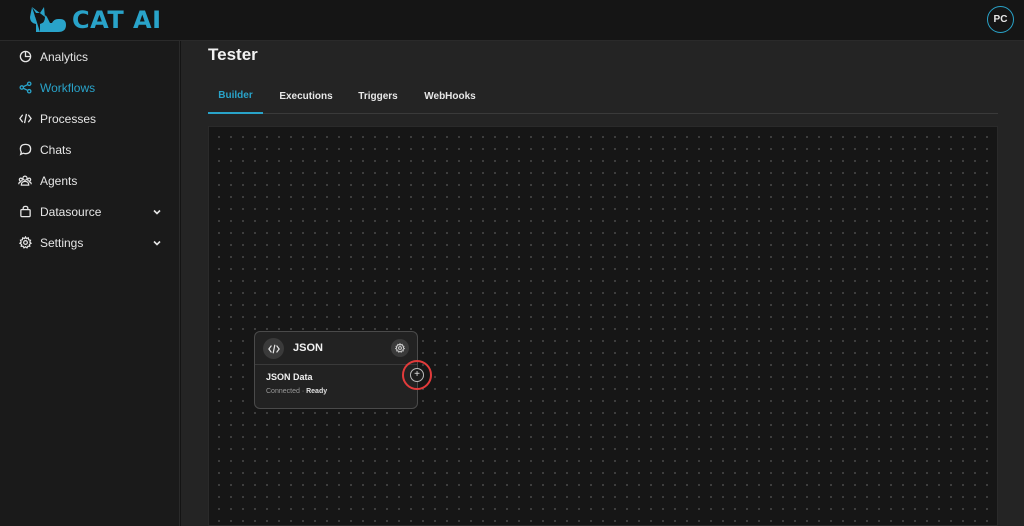 This screenshot has width=1024, height=526. Describe the element at coordinates (64, 56) in the screenshot. I see `sidebar-item-label: Analytics` at that location.